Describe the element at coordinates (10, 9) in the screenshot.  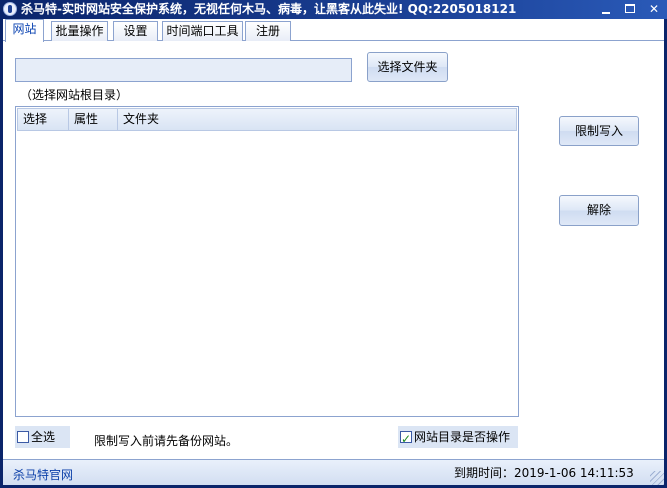
I see `app-shield-icon` at that location.